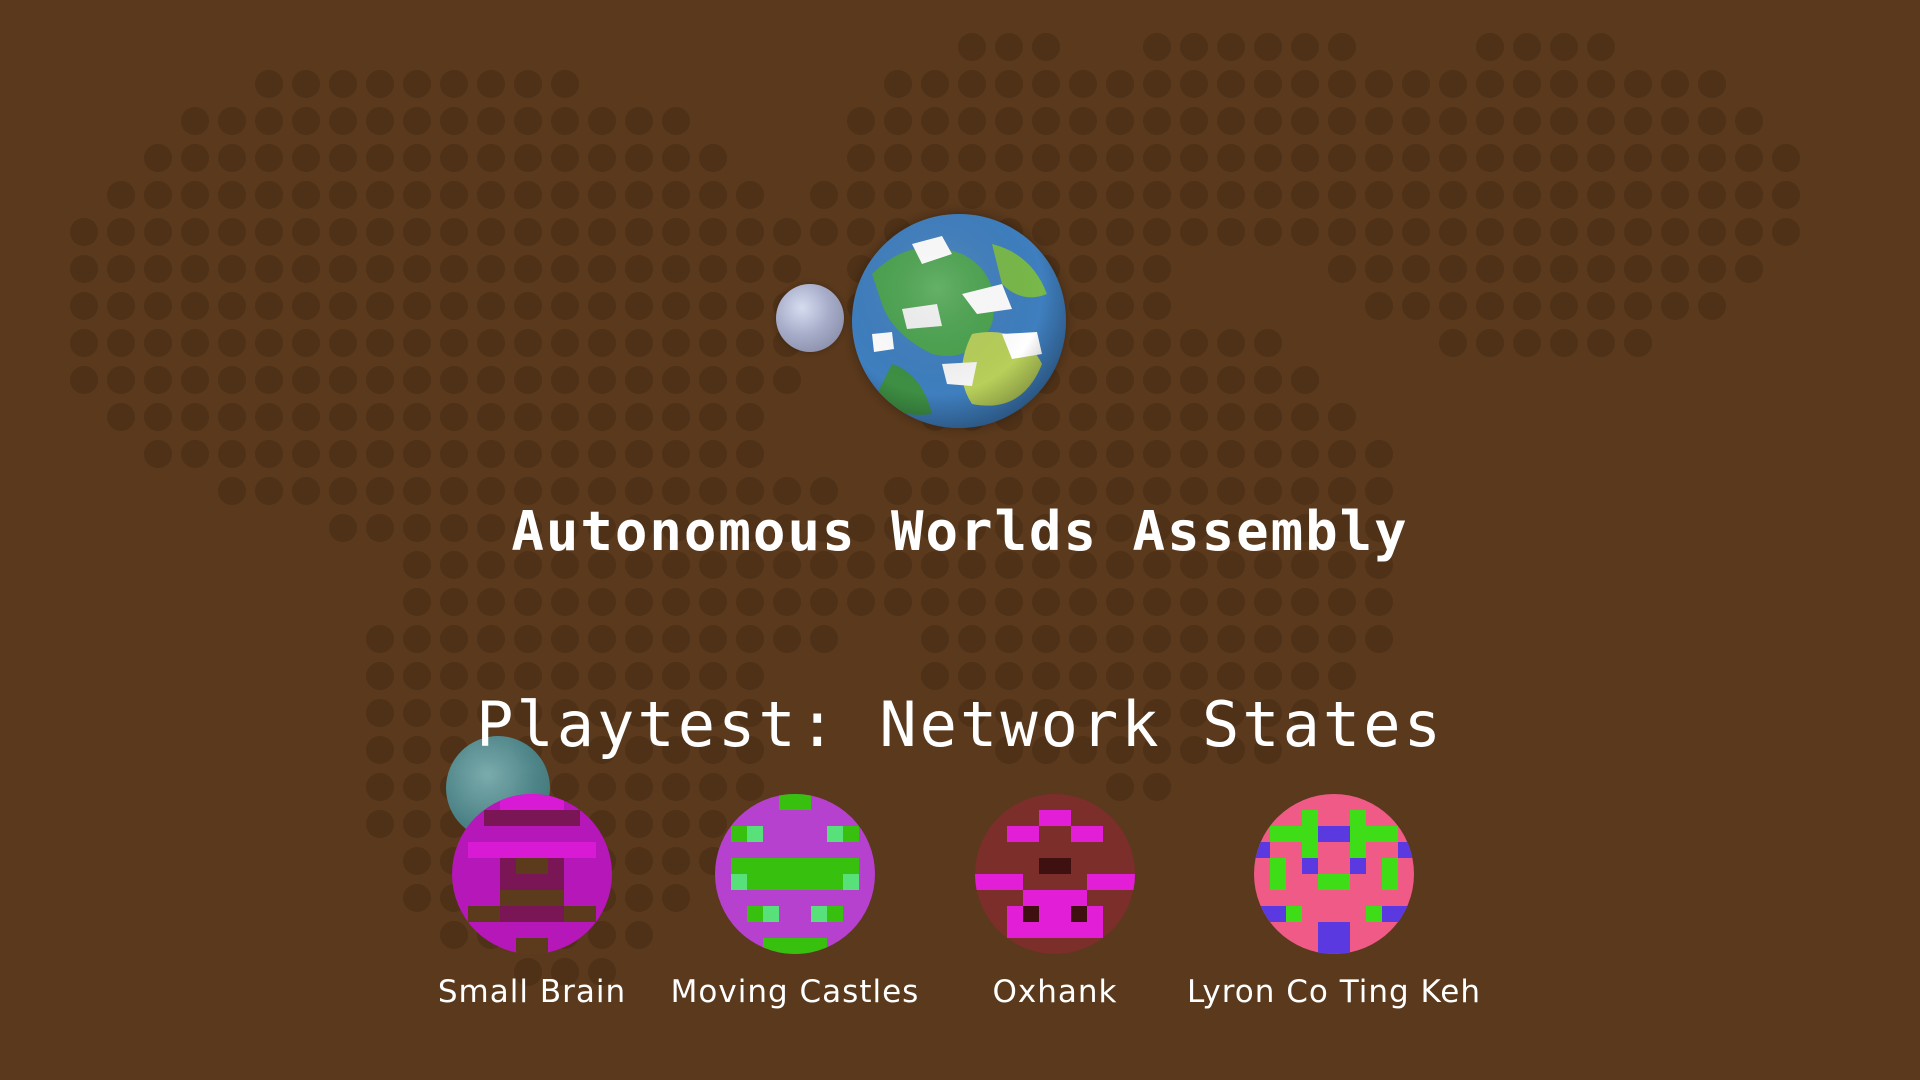 Image resolution: width=1920 pixels, height=1080 pixels. Describe the element at coordinates (960, 531) in the screenshot. I see `page-title: Autonomous Worlds Assembly` at that location.